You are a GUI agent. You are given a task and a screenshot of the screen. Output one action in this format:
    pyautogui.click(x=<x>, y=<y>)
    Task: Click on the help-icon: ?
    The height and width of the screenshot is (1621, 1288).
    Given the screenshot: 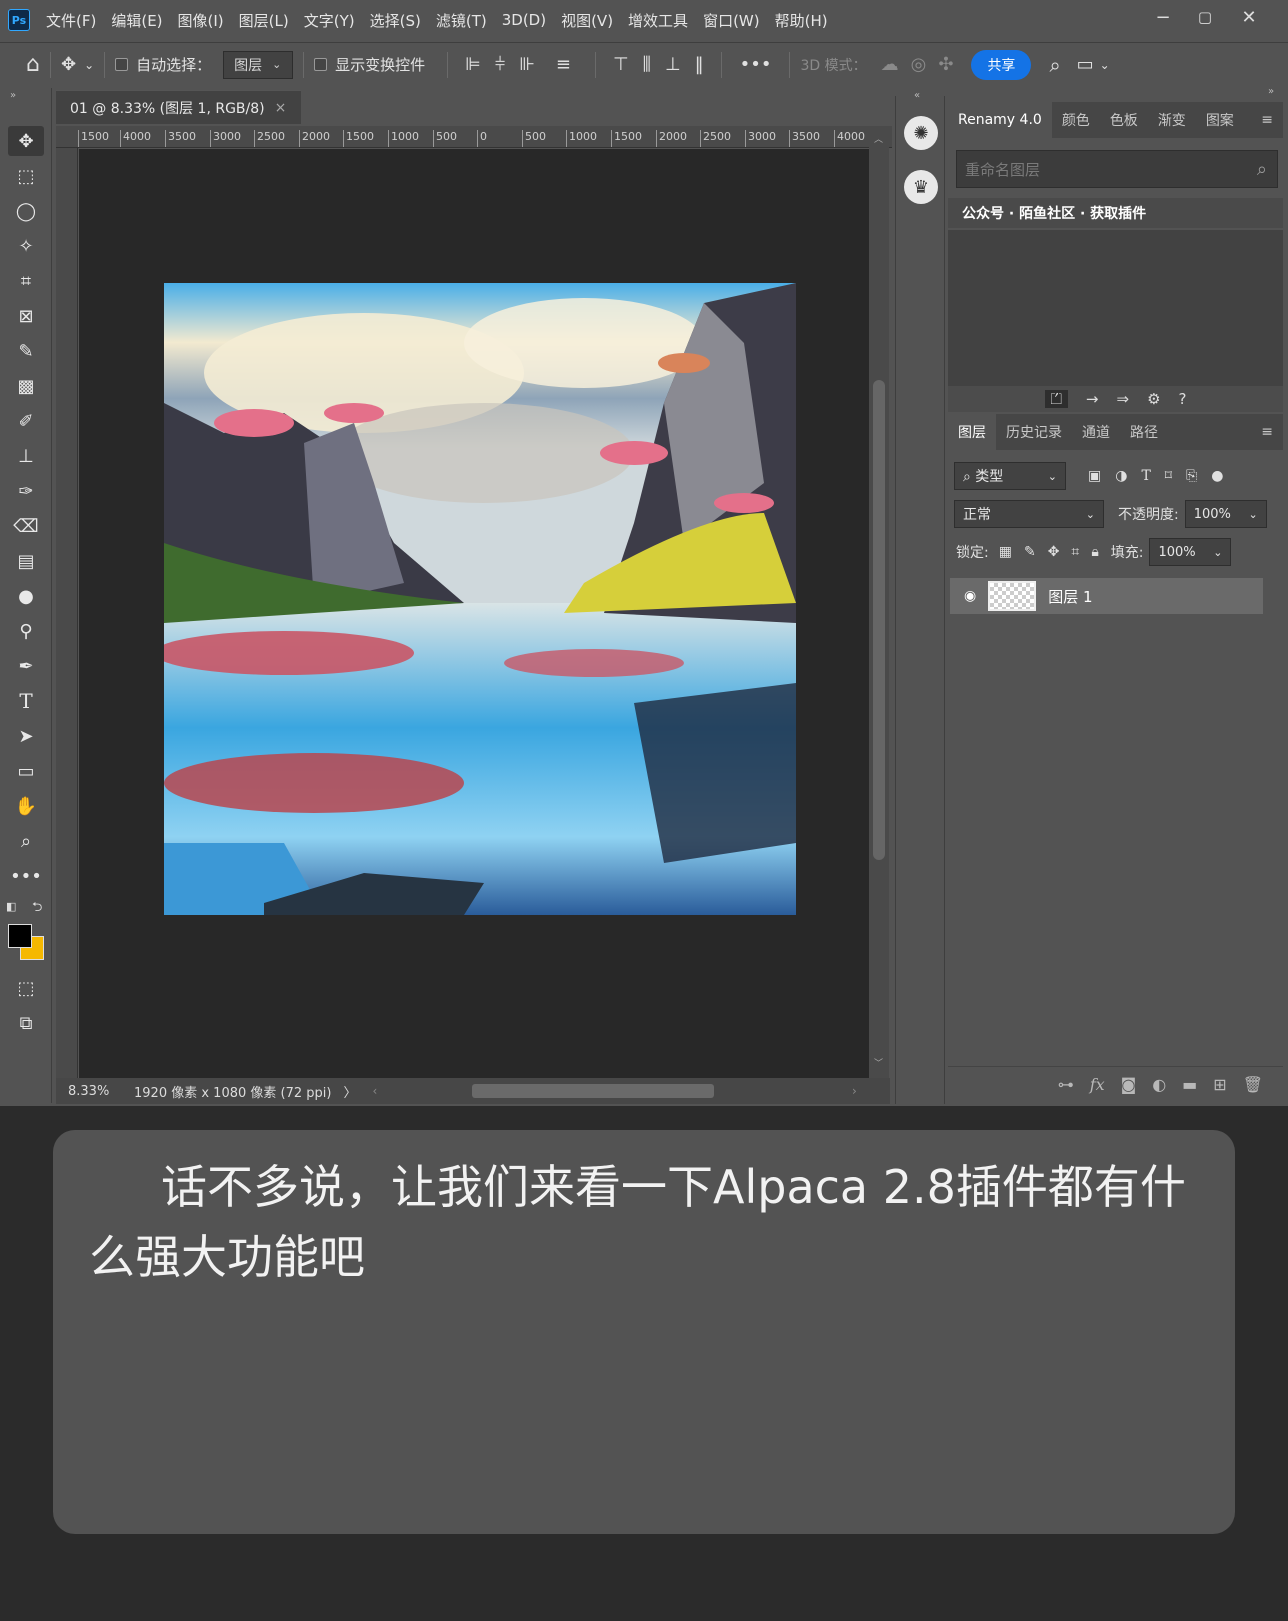 What is the action you would take?
    pyautogui.click(x=1183, y=399)
    